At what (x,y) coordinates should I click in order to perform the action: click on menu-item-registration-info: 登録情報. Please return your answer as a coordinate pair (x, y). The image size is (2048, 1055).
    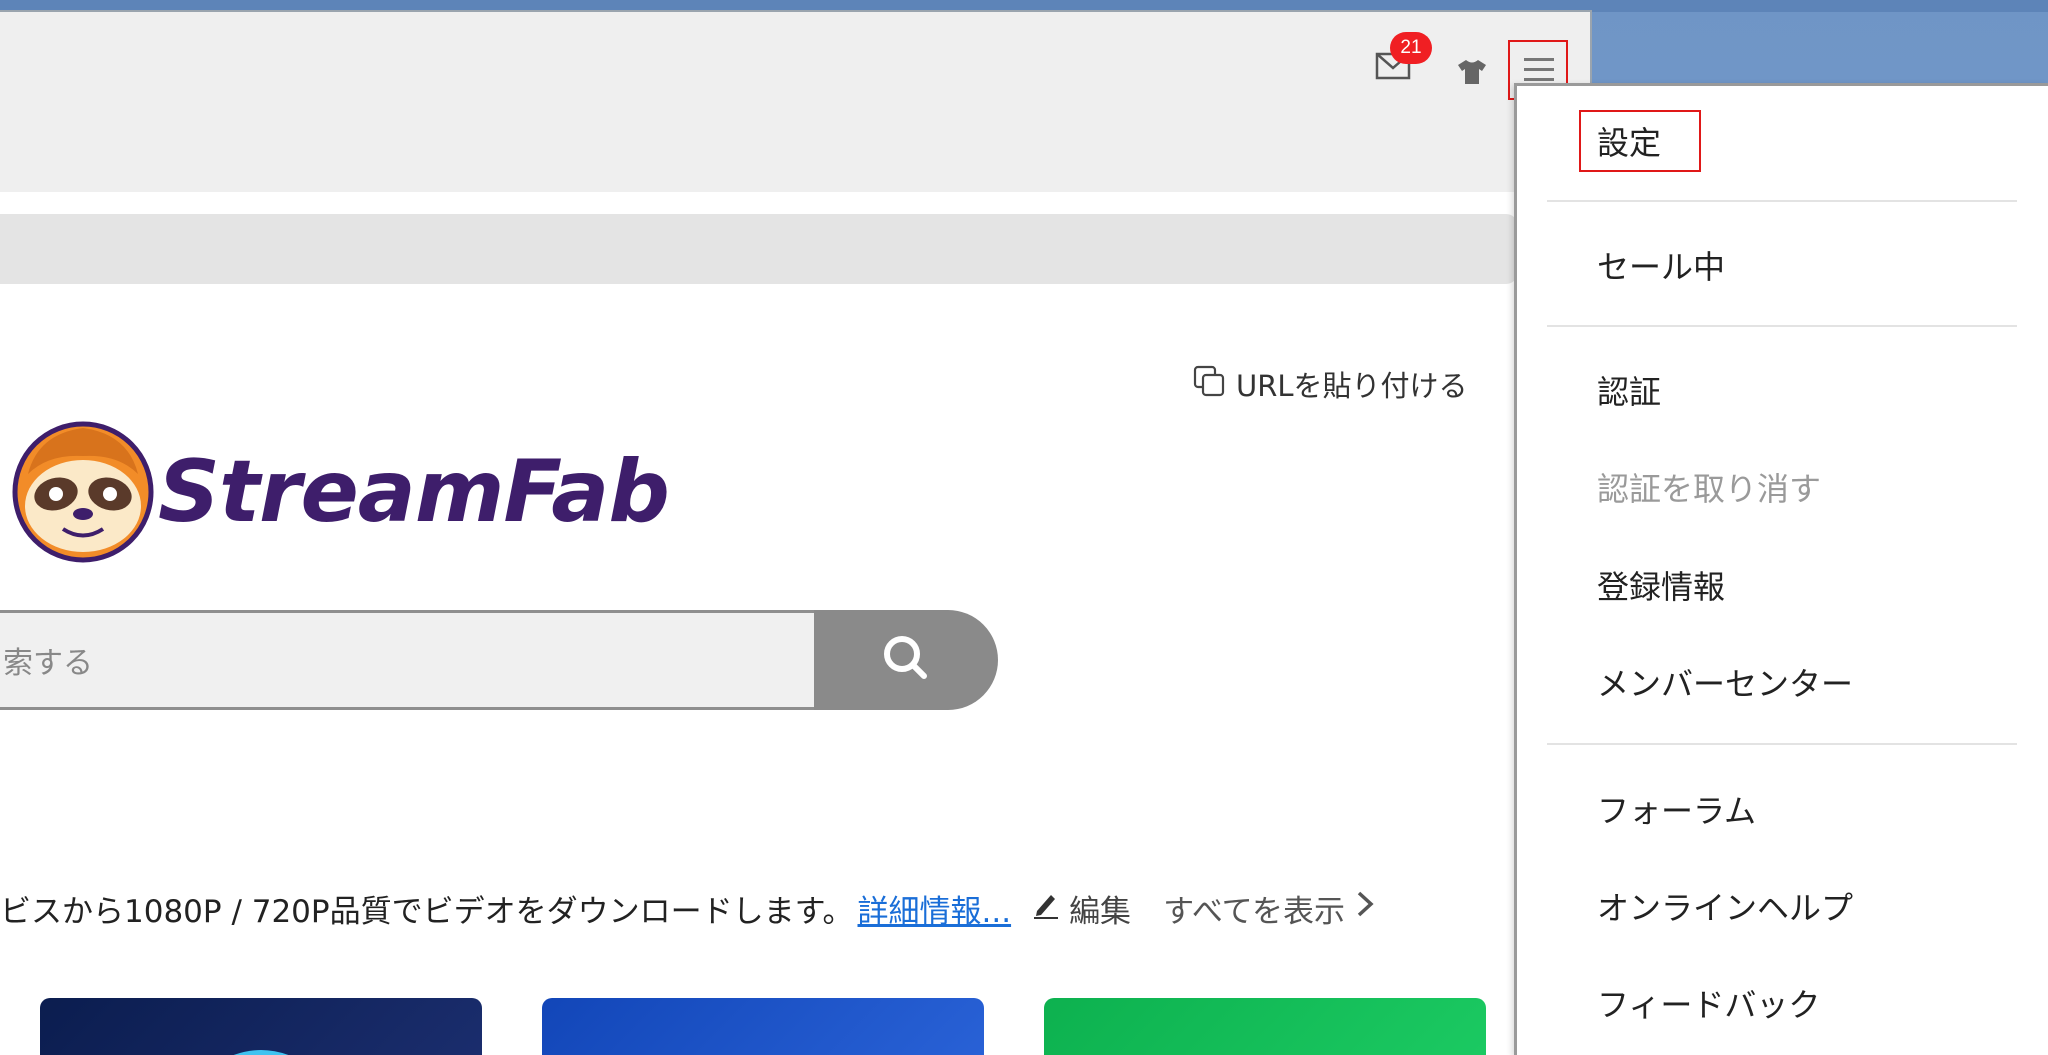
    Looking at the image, I should click on (1661, 585).